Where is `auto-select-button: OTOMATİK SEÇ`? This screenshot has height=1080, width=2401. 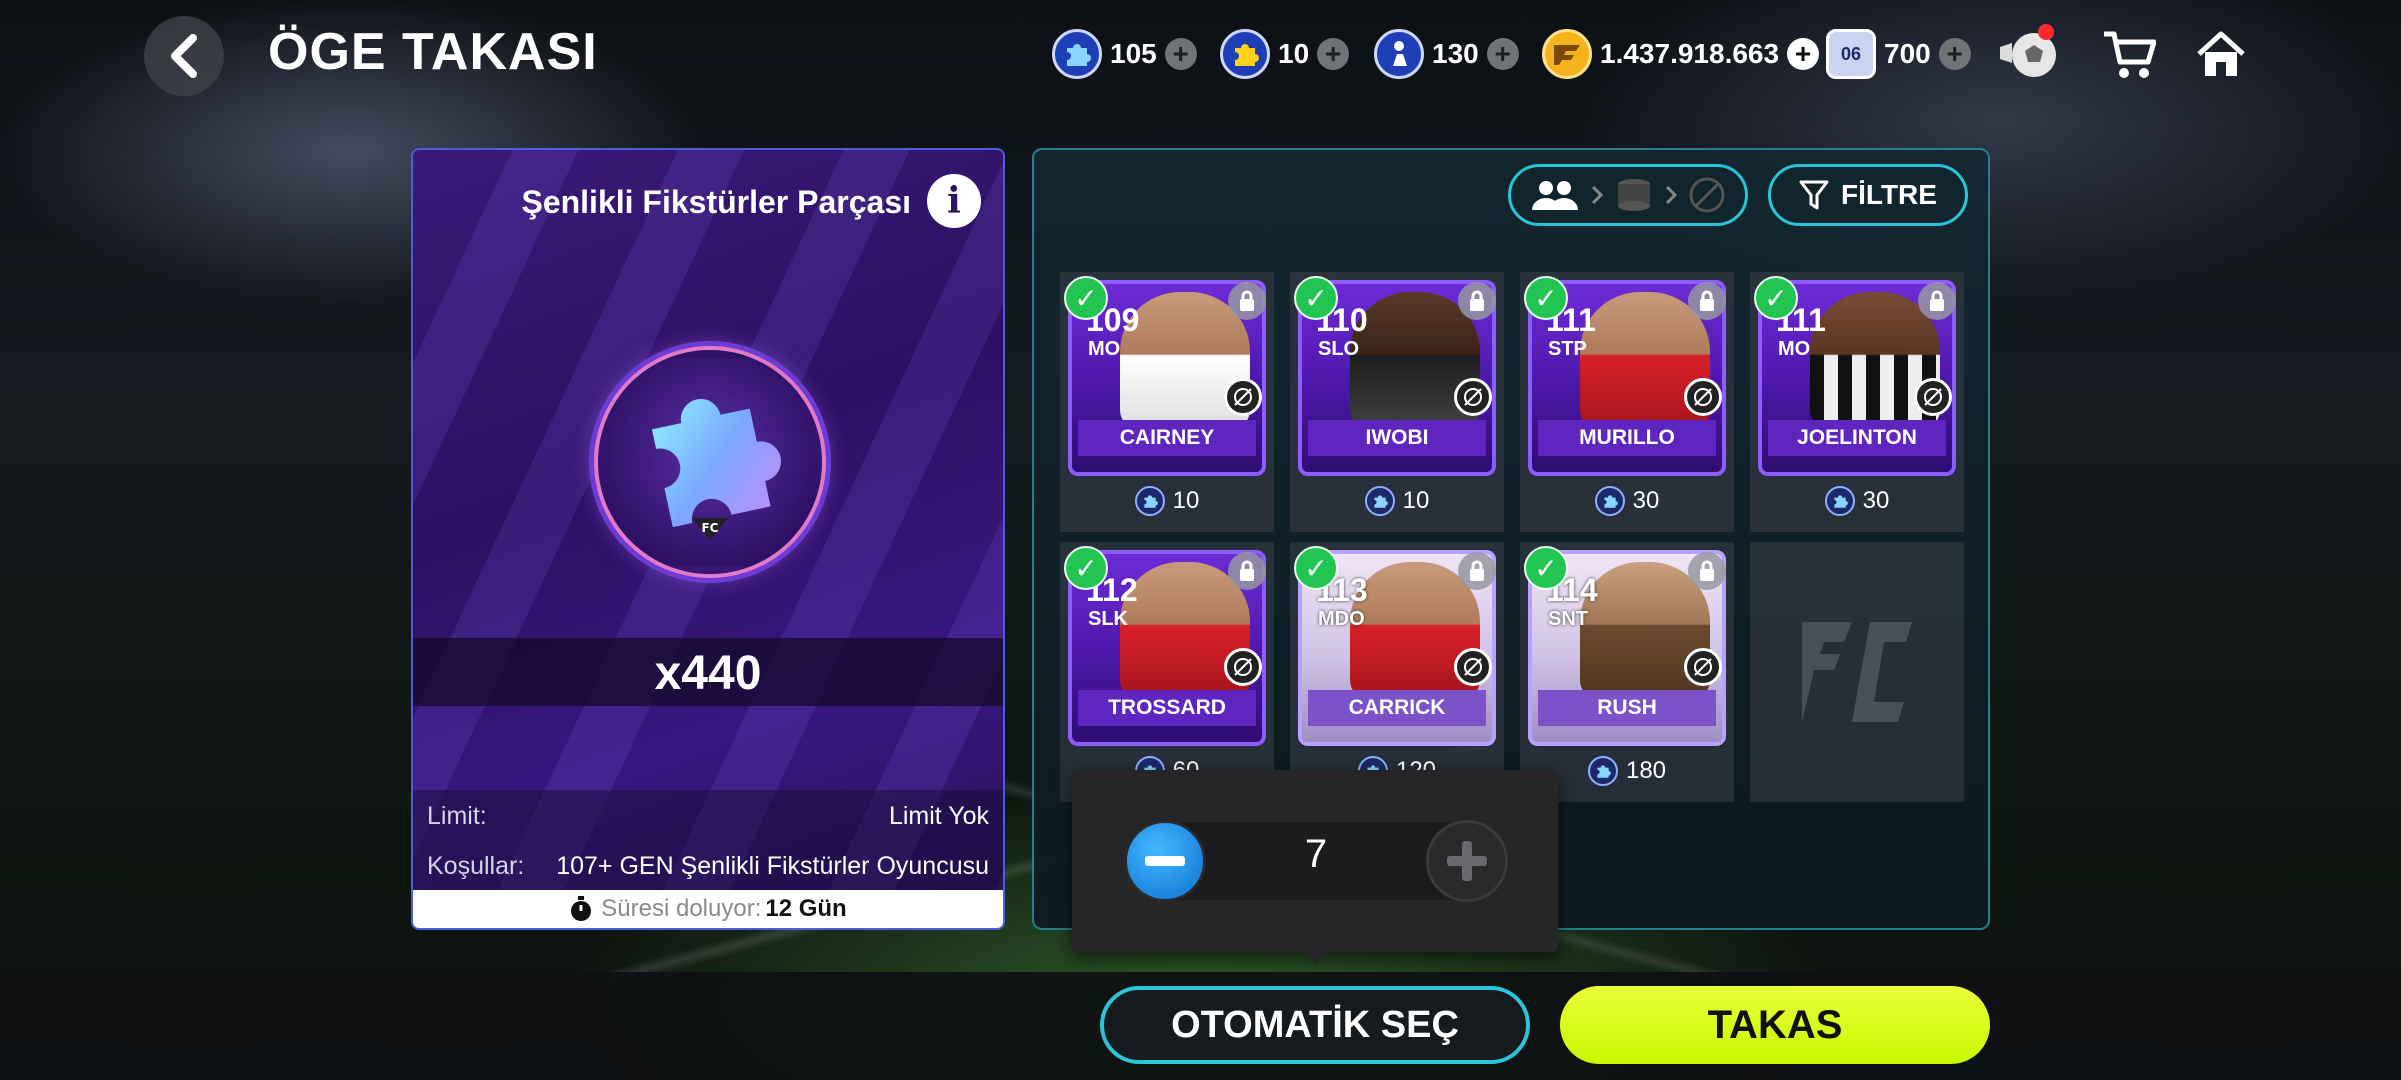 auto-select-button: OTOMATİK SEÇ is located at coordinates (1315, 1025).